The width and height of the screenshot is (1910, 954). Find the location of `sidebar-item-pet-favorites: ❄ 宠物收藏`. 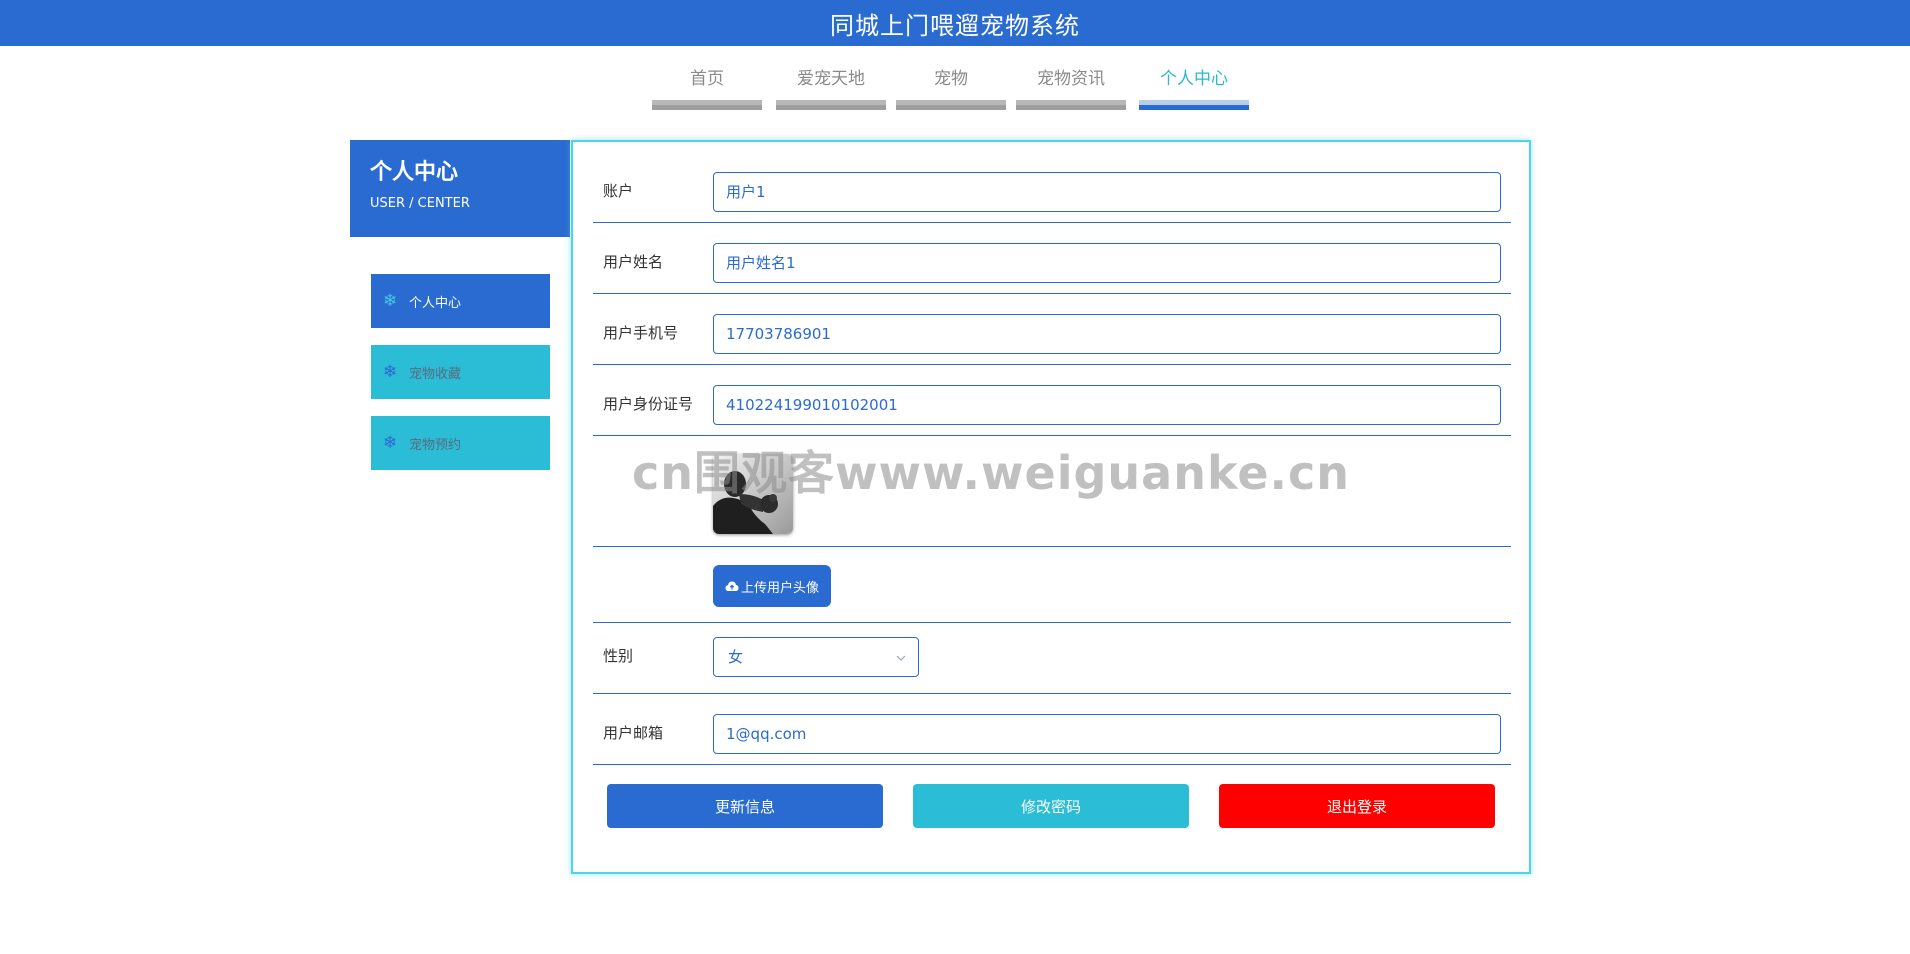

sidebar-item-pet-favorites: ❄ 宠物收藏 is located at coordinates (460, 372).